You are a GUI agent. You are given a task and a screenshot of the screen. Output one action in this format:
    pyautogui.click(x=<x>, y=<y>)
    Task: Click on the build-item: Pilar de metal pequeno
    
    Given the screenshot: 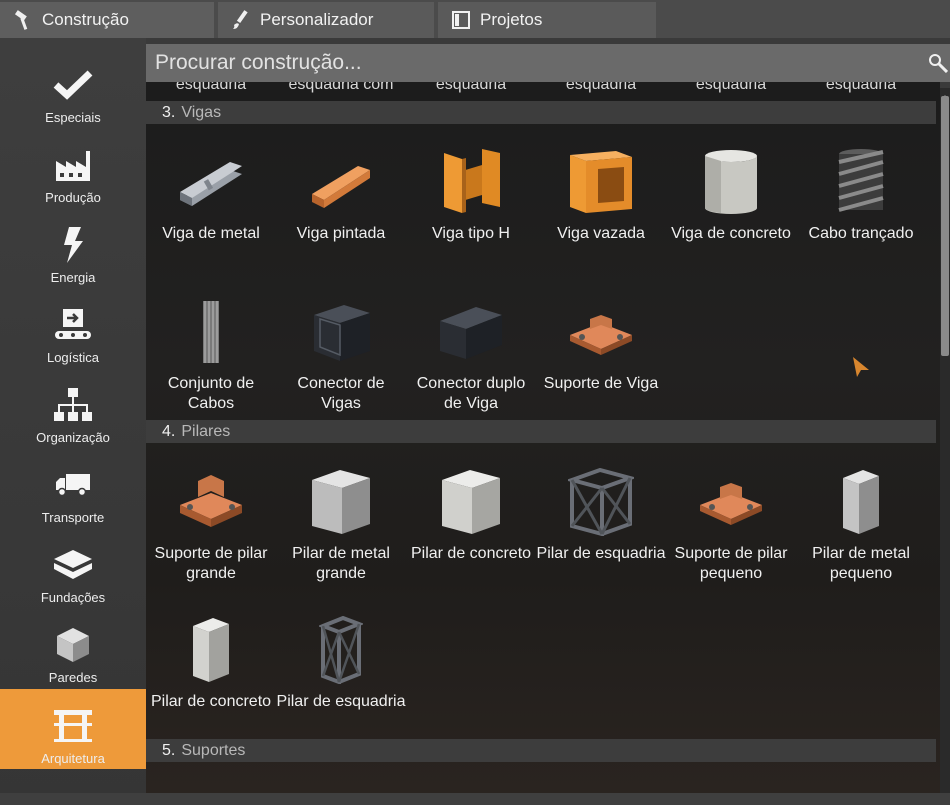 What is the action you would take?
    pyautogui.click(x=861, y=523)
    